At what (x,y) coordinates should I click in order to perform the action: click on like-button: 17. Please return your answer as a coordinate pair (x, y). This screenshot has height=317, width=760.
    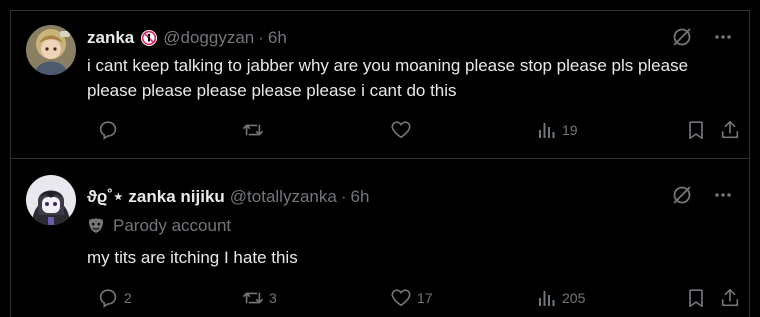
    Looking at the image, I should click on (411, 298).